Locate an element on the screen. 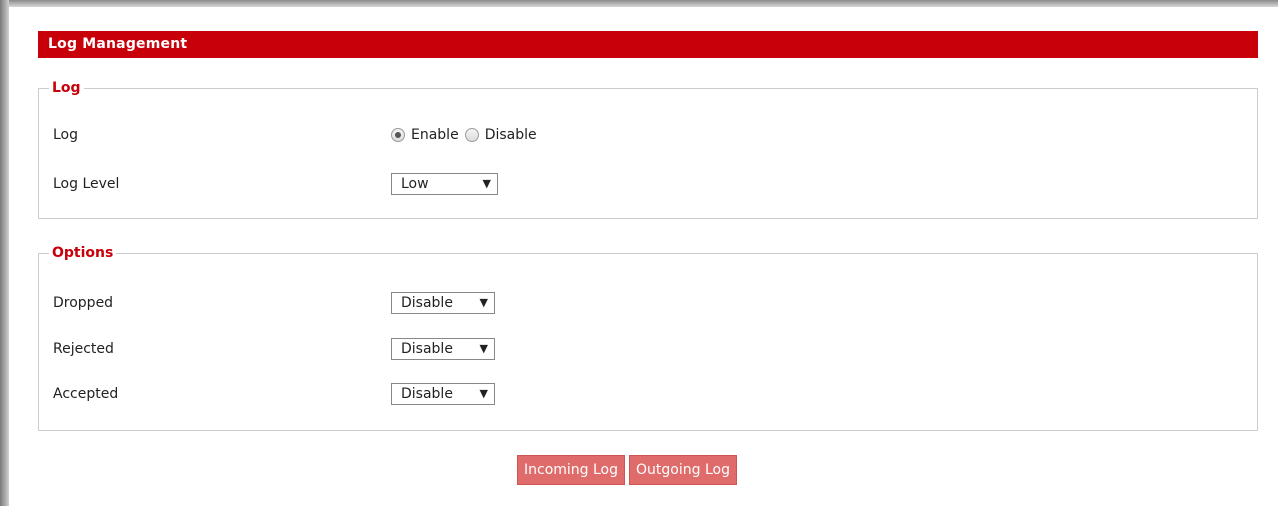 This screenshot has width=1278, height=506. button-bar: Incoming Log Outgoing Log is located at coordinates (627, 470).